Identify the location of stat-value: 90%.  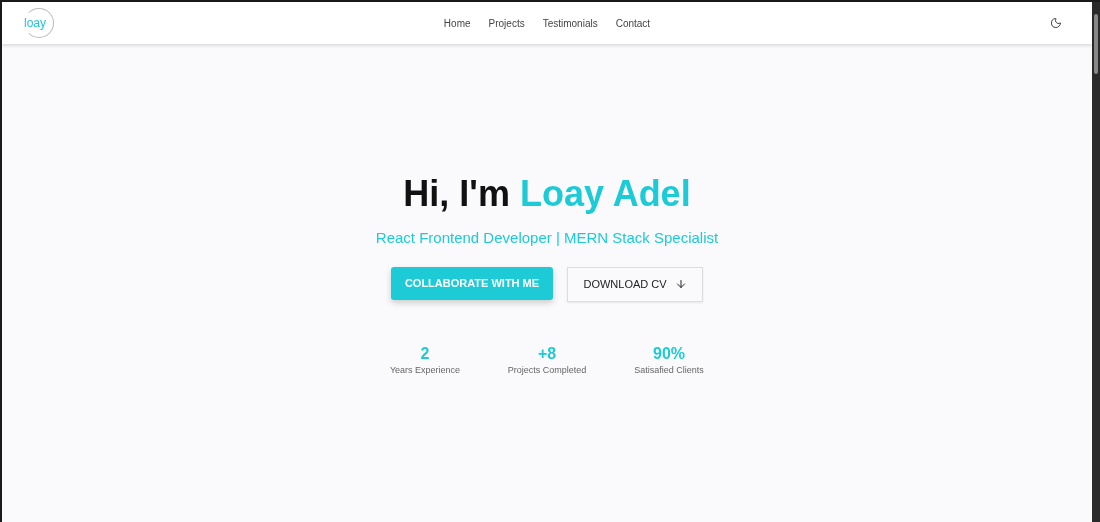
(669, 353).